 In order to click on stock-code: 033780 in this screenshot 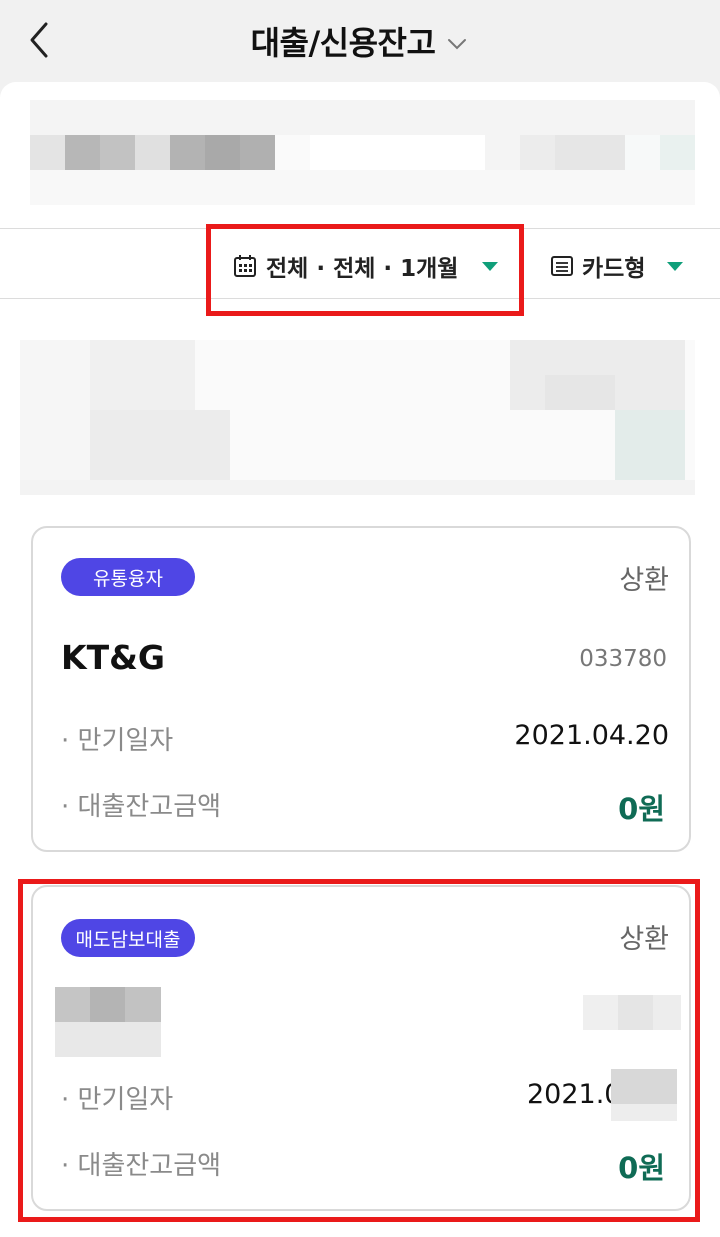, I will do `click(623, 659)`.